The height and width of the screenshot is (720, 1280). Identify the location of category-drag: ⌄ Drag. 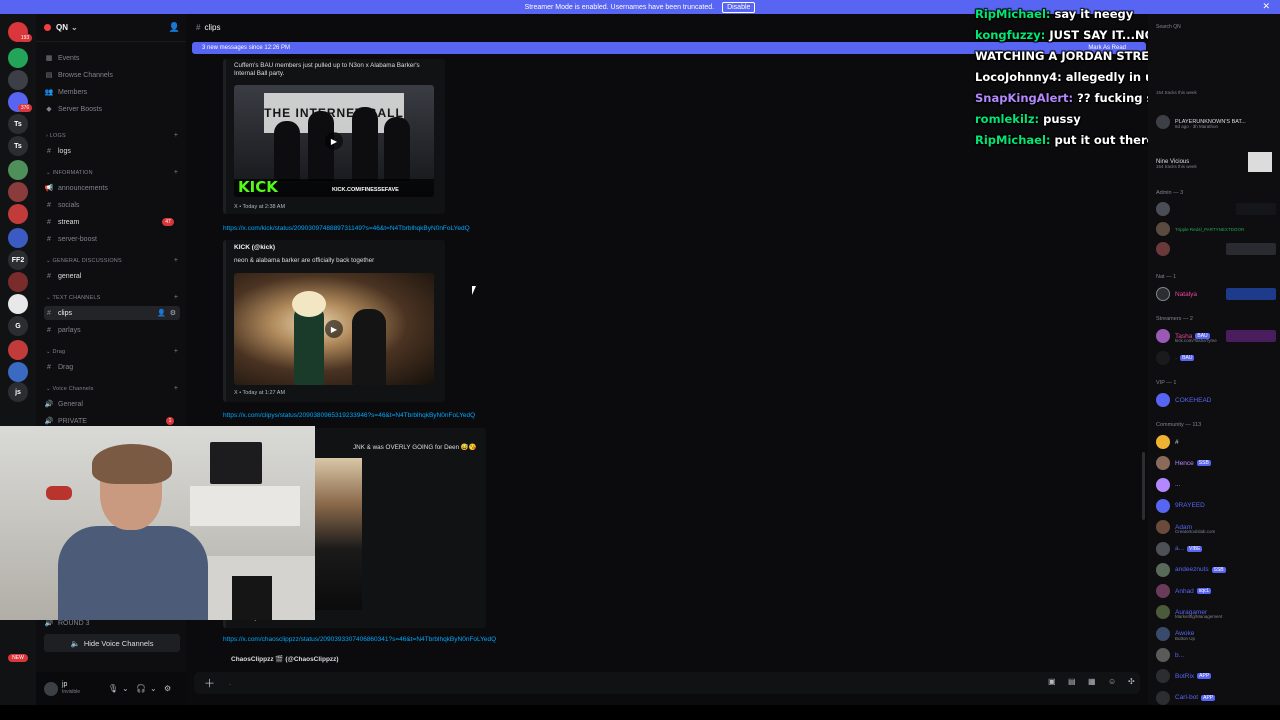
(55, 352).